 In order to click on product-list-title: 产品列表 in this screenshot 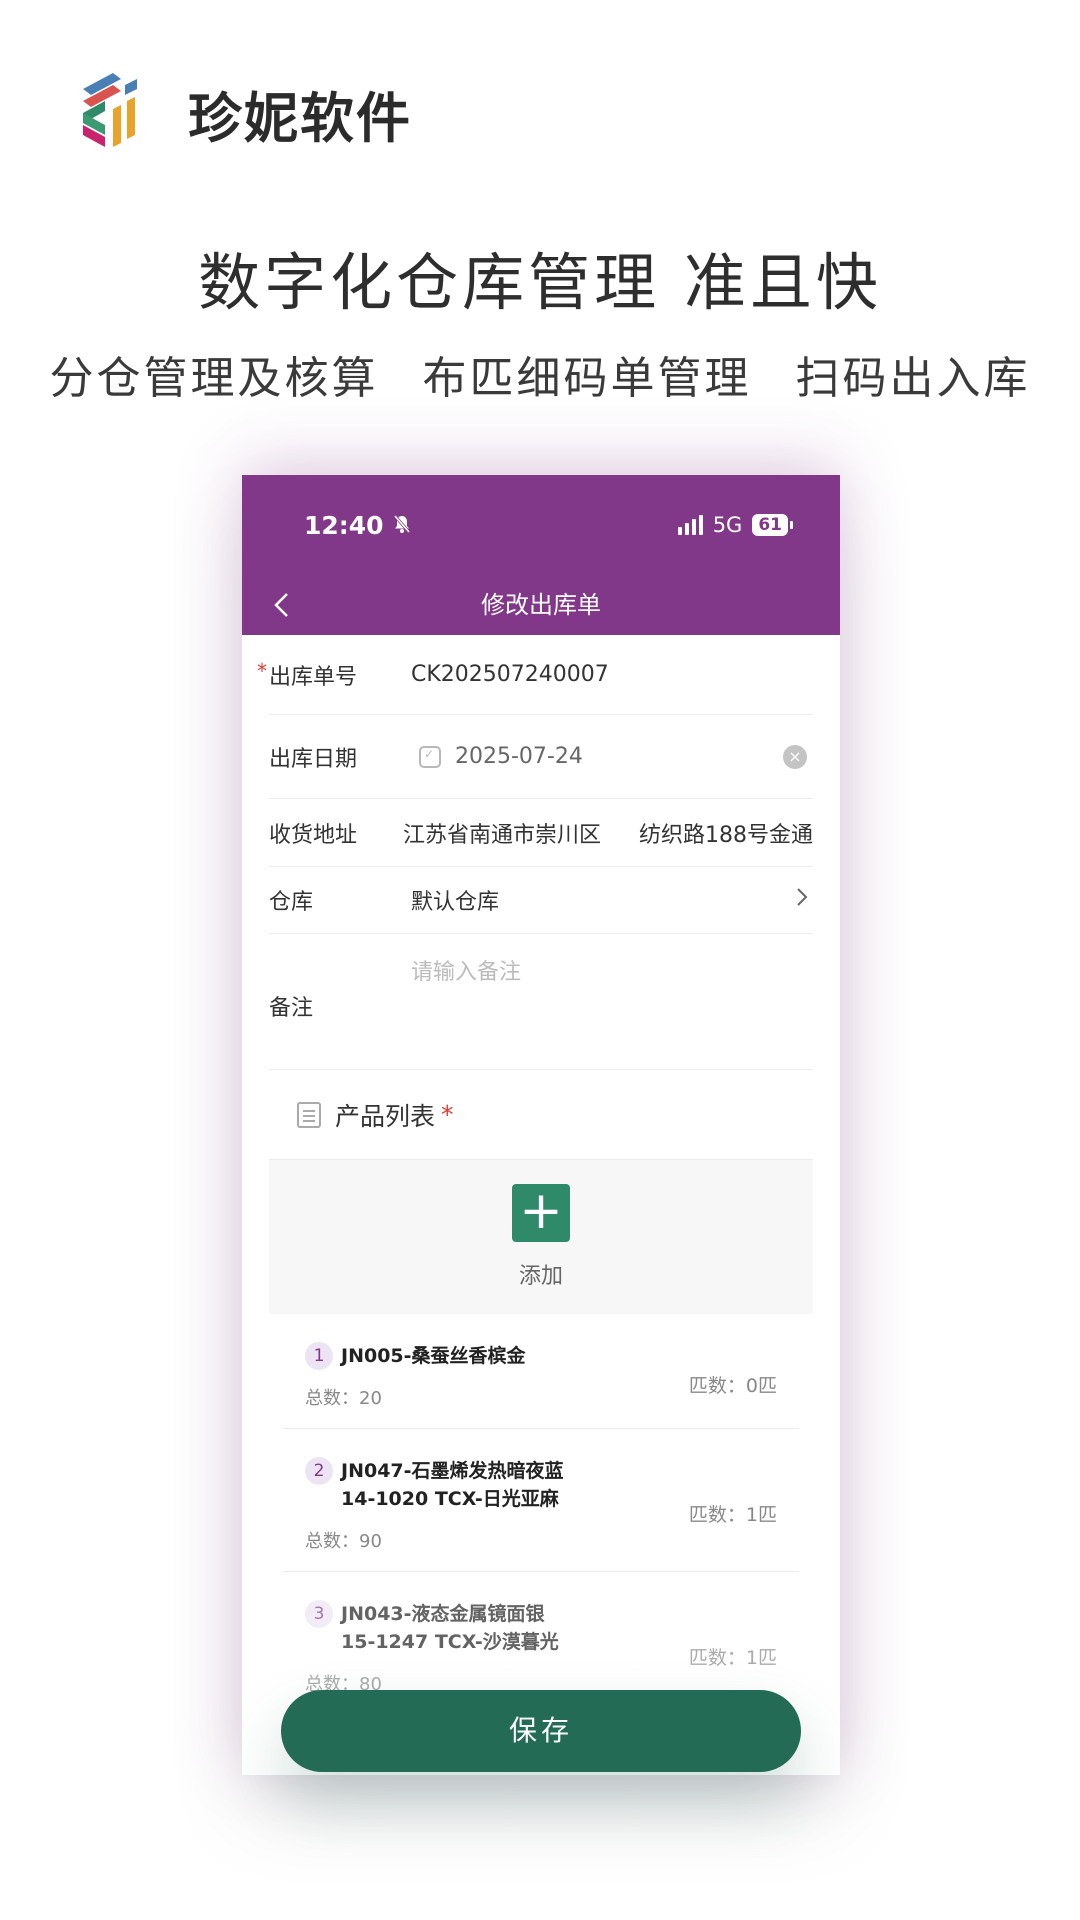, I will do `click(385, 1116)`.